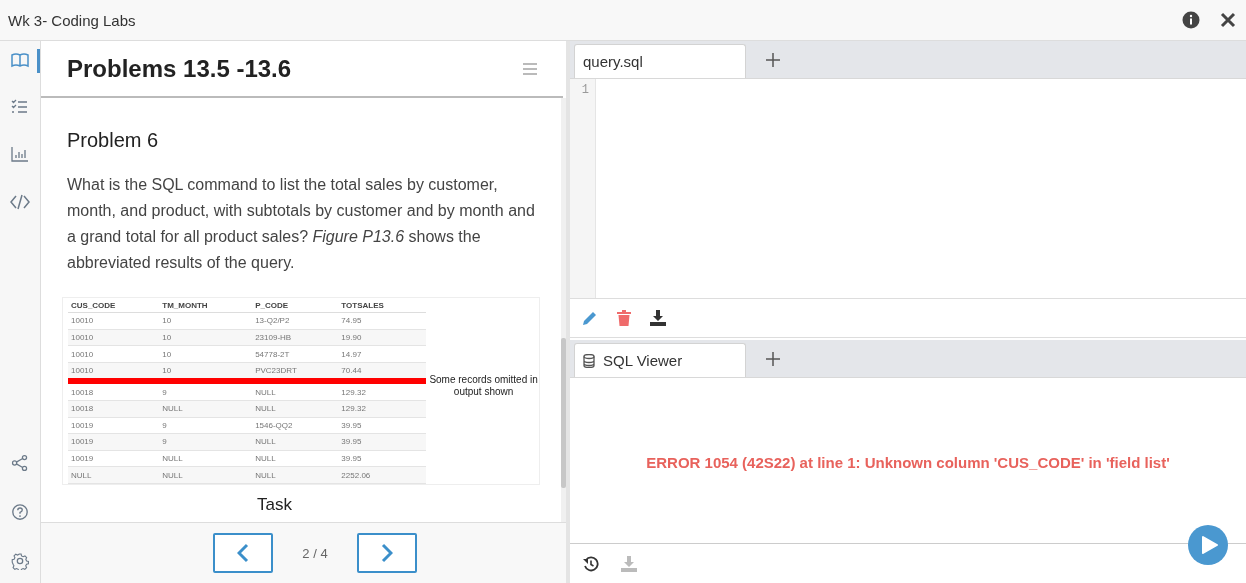 This screenshot has width=1246, height=583. What do you see at coordinates (295, 305) in the screenshot?
I see `column-header: P_CODE` at bounding box center [295, 305].